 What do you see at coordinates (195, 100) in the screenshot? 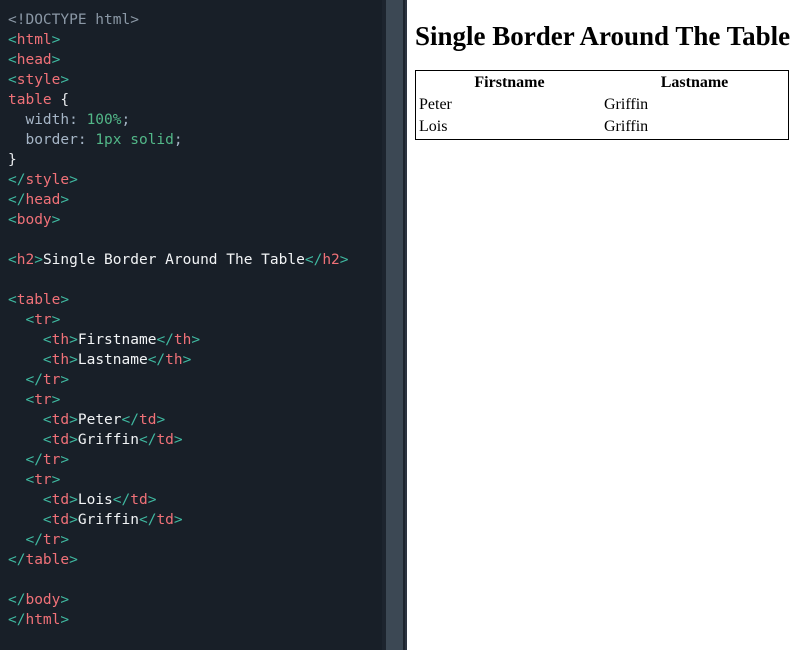
I see `code-line: table {` at bounding box center [195, 100].